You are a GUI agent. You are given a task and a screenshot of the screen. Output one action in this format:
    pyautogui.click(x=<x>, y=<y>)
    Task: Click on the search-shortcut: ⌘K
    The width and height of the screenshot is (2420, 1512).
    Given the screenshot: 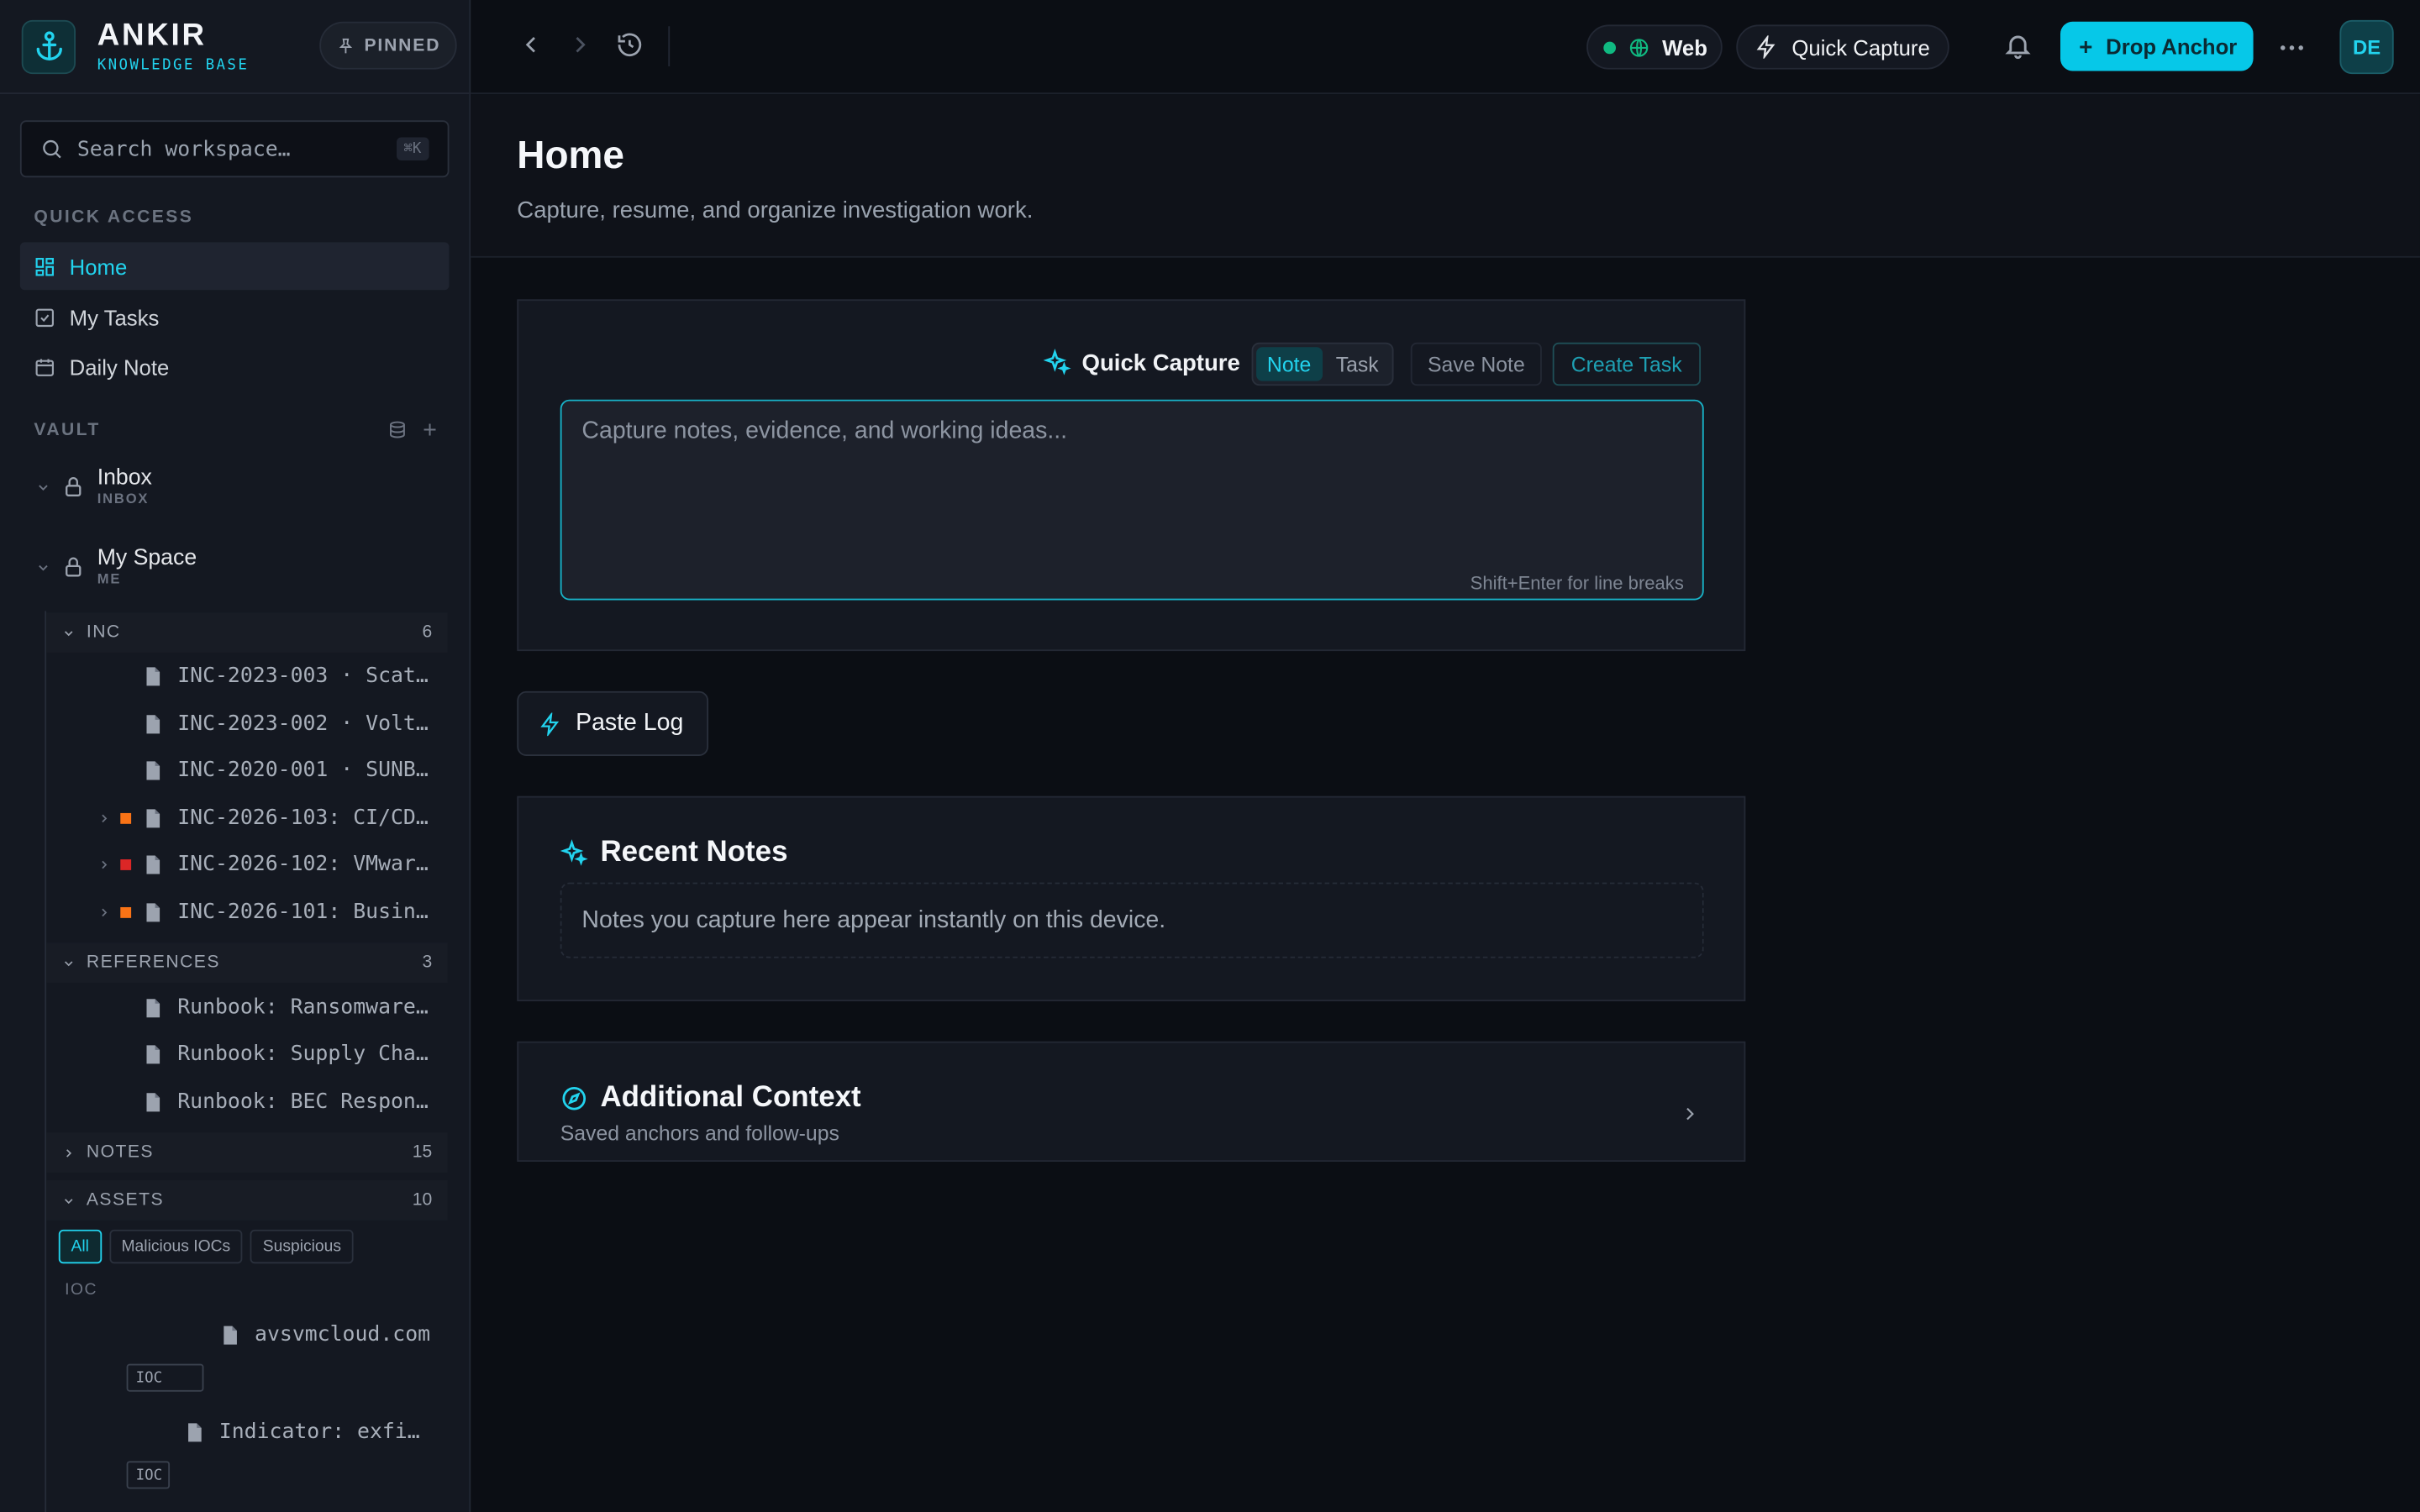 What is the action you would take?
    pyautogui.click(x=412, y=149)
    